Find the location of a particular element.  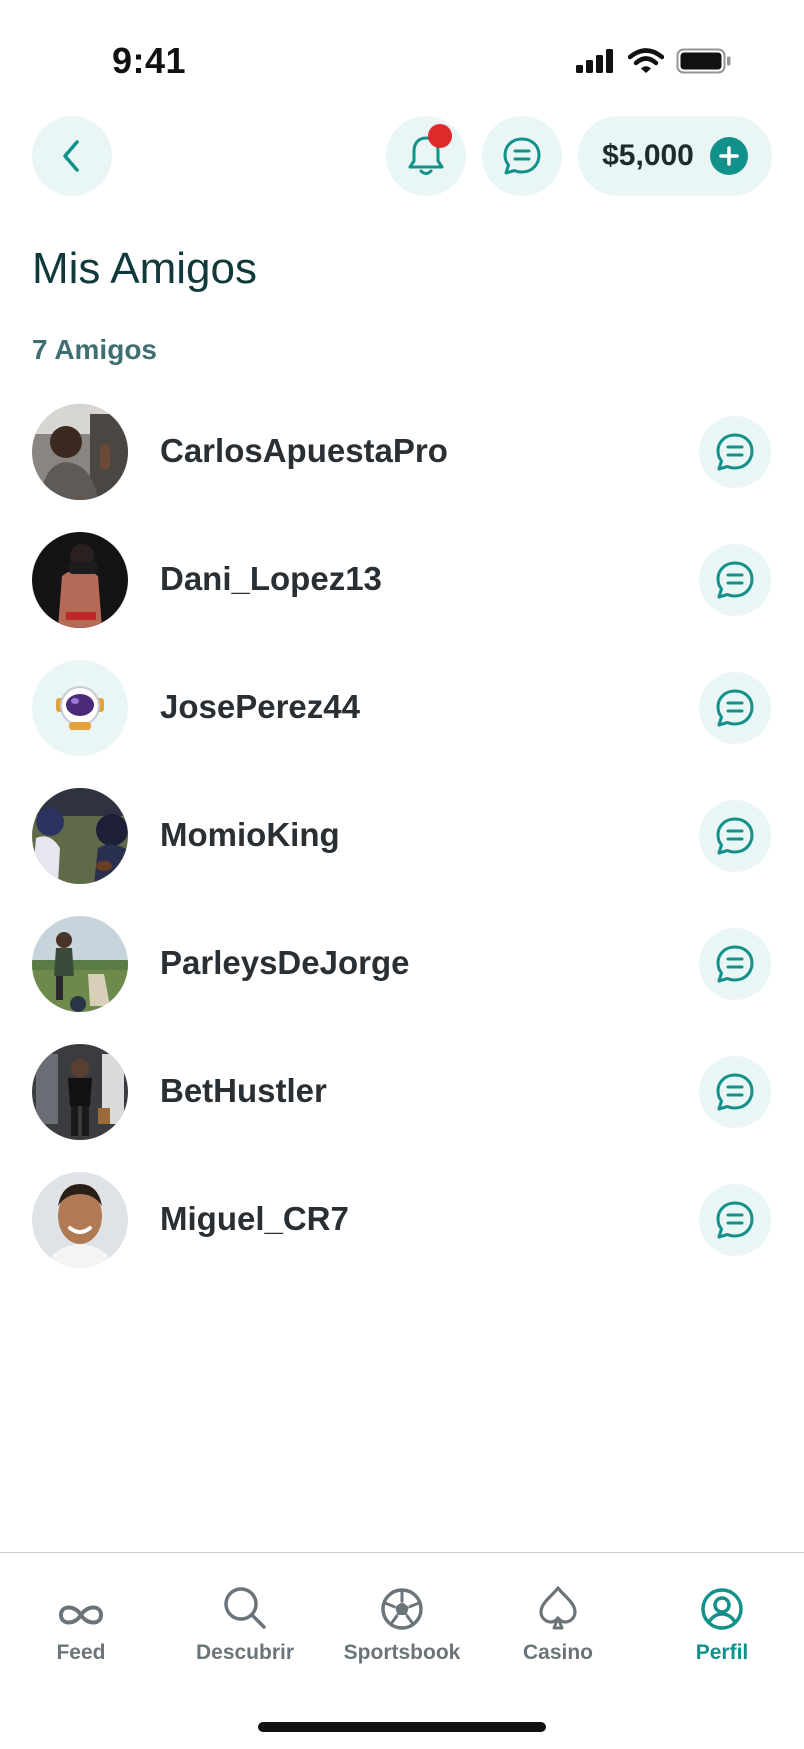

tab-label: Sportsbook is located at coordinates (402, 1652).